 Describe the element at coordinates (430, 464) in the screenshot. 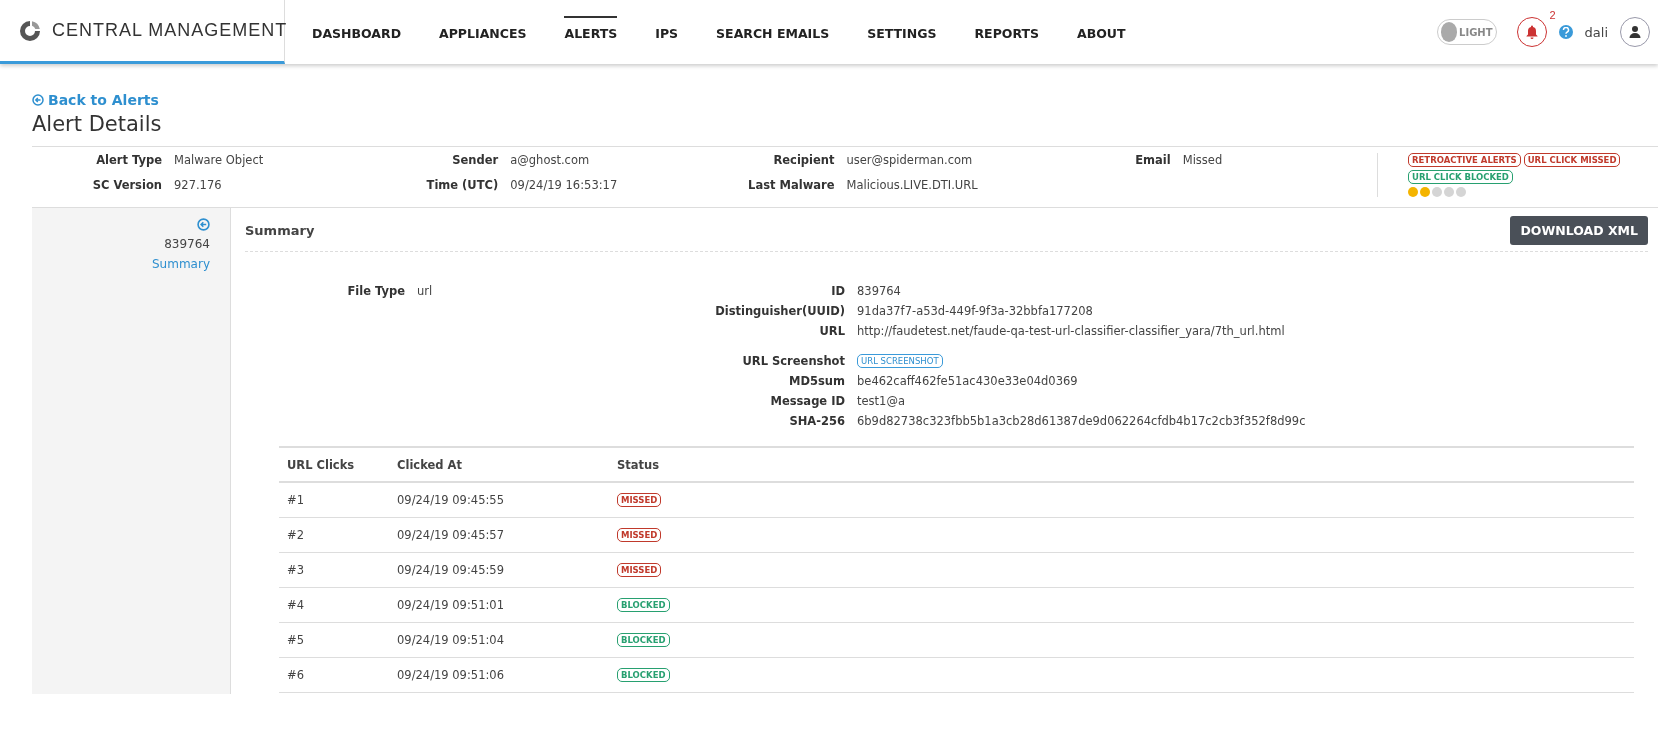

I see `column-header: Clicked At` at that location.